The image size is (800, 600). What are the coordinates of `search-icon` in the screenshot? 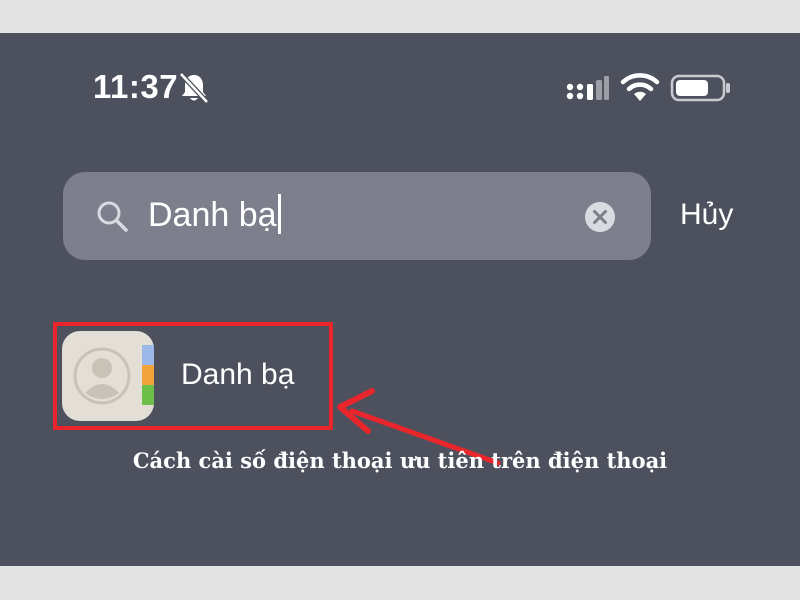 It's located at (112, 216).